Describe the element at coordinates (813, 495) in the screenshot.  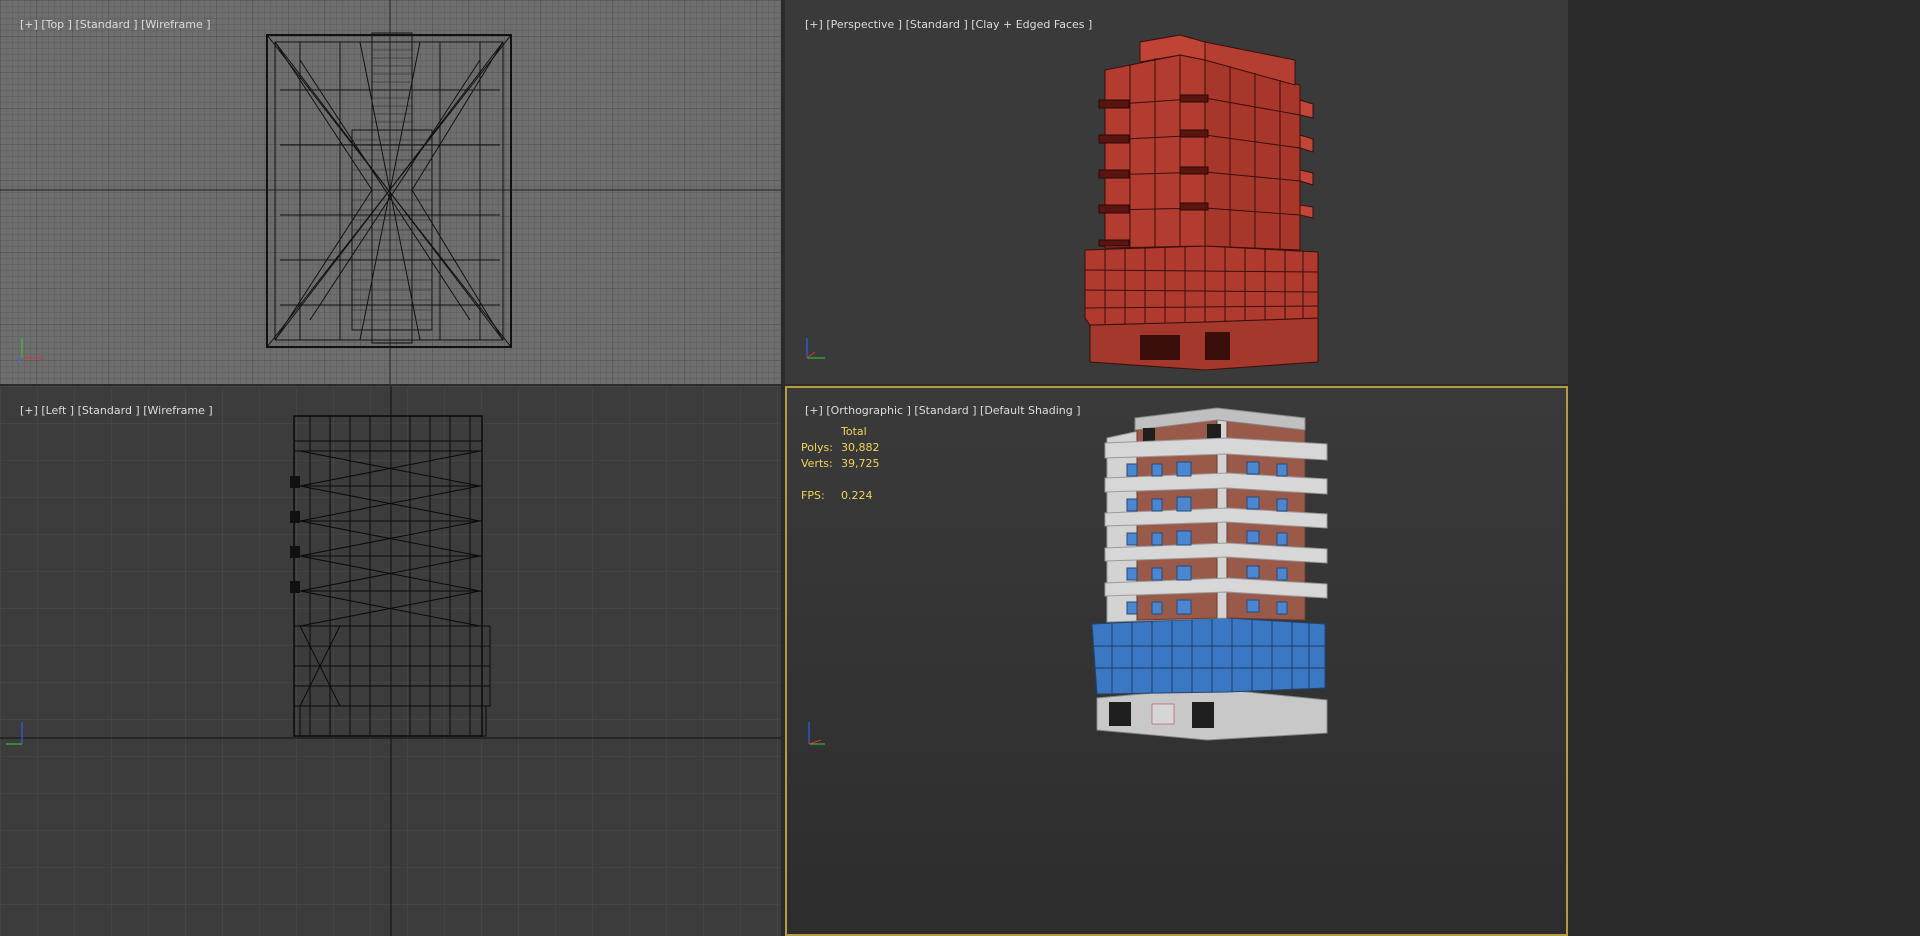
I see `fps-label: FPS:` at that location.